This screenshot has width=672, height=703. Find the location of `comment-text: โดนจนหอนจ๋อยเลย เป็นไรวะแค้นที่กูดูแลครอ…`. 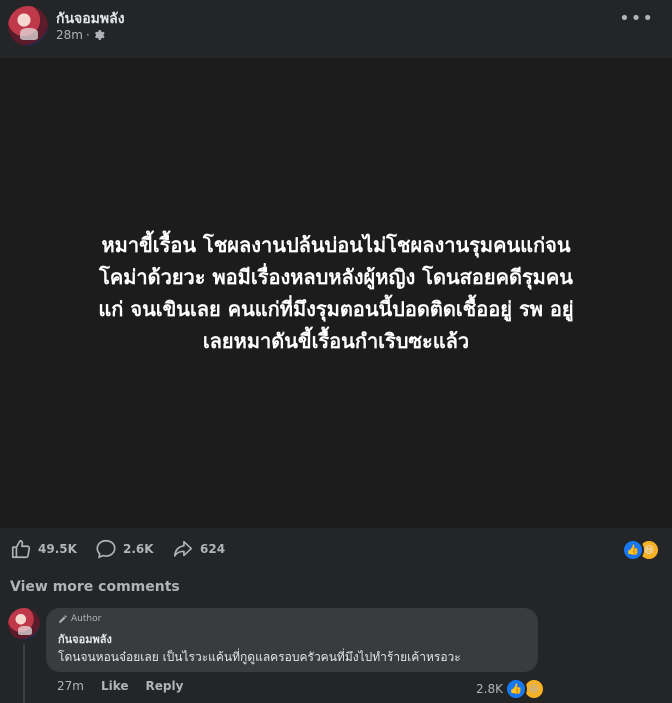

comment-text: โดนจนหอนจ๋อยเลย เป็นไรวะแค้นที่กูดูแลครอ… is located at coordinates (259, 657).